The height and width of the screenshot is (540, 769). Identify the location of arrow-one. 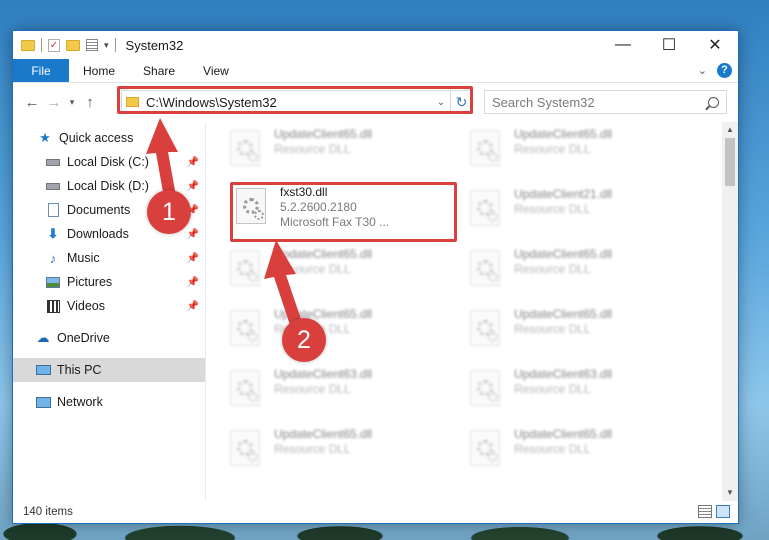
(162, 158).